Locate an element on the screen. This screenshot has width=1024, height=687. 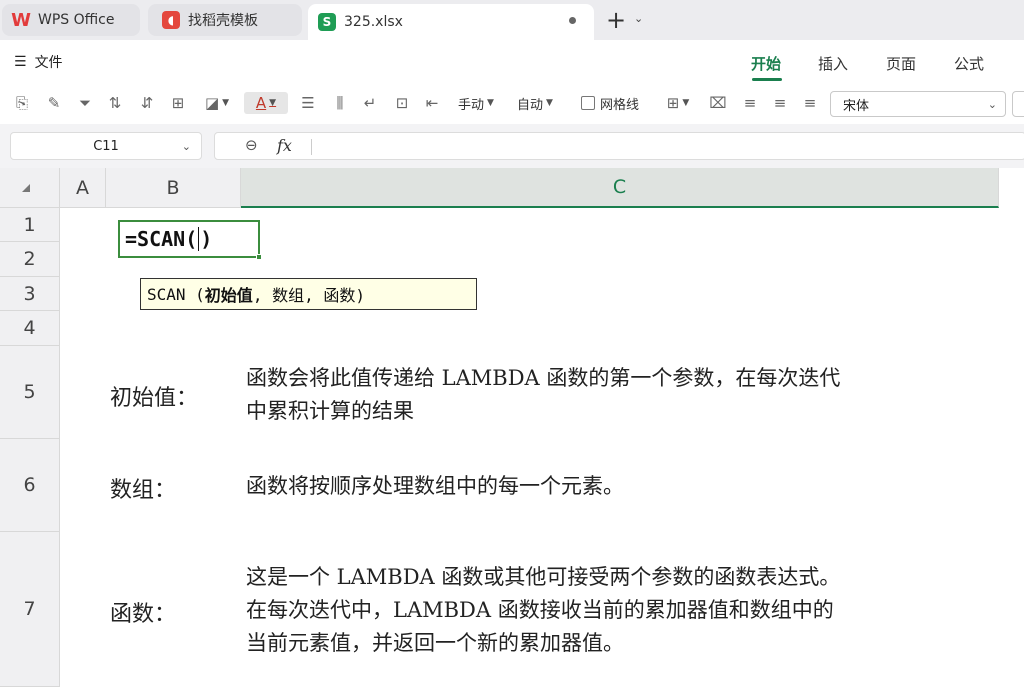
tab-wps-office: W WPS Office is located at coordinates (71, 20).